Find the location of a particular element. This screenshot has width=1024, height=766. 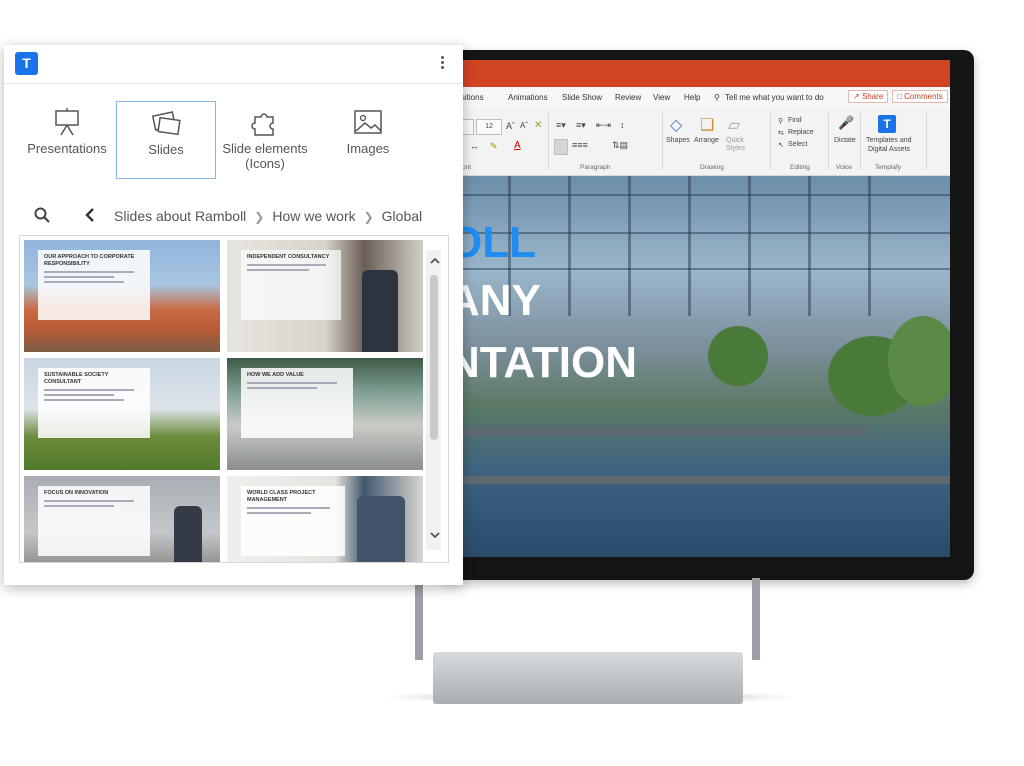

arrange-icon: ❏ is located at coordinates (707, 125).